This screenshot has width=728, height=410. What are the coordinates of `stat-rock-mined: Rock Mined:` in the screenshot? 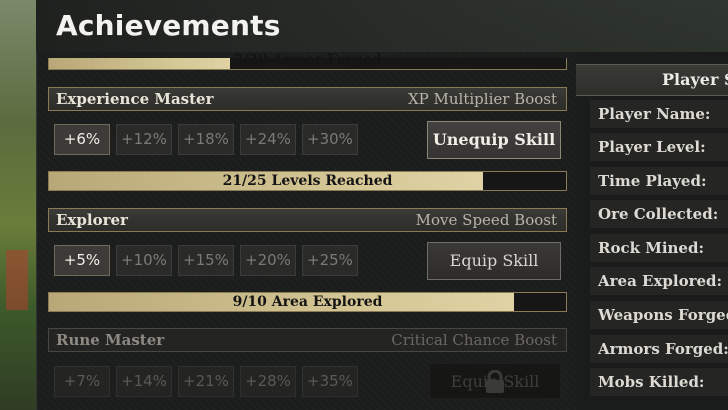 It's located at (659, 248).